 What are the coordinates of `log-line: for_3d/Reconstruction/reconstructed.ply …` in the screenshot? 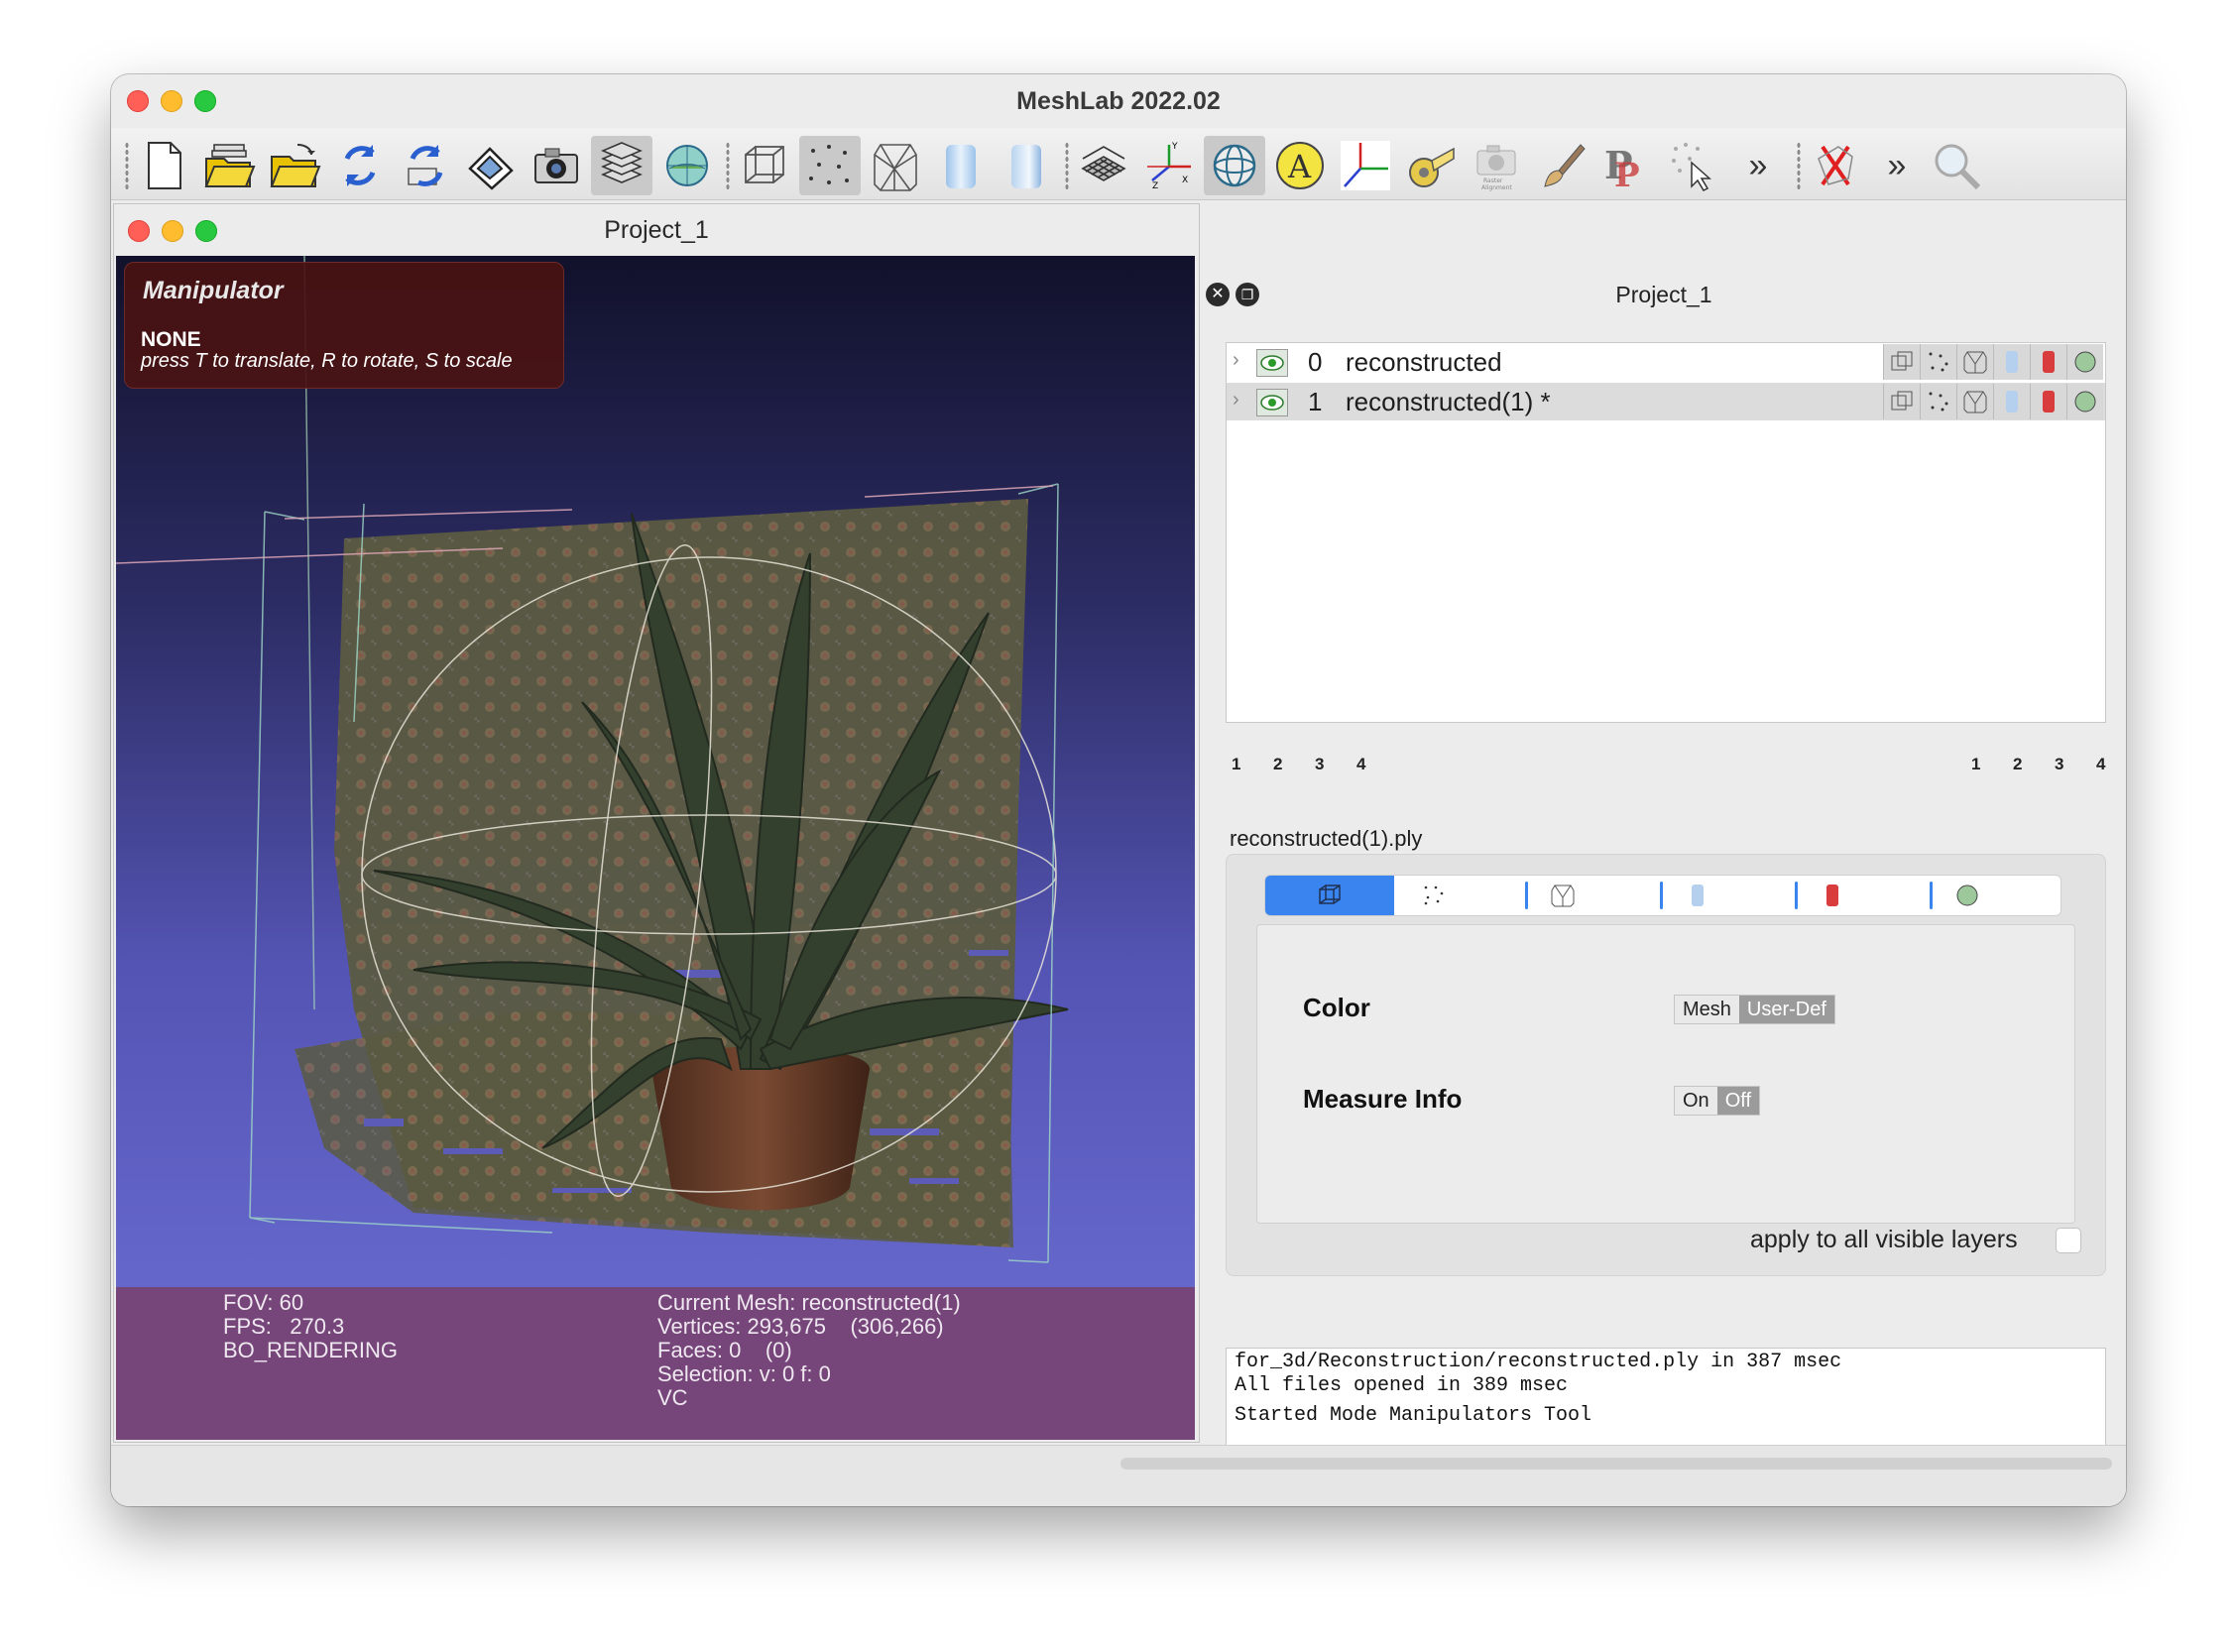 It's located at (1538, 1362).